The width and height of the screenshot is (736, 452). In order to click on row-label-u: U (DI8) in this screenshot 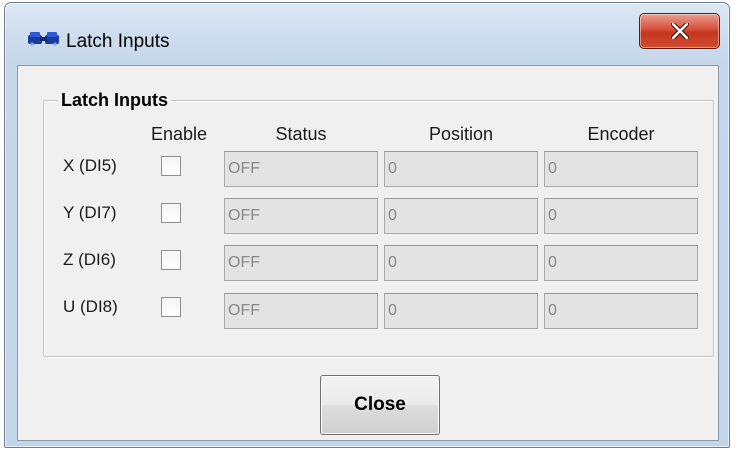, I will do `click(90, 306)`.